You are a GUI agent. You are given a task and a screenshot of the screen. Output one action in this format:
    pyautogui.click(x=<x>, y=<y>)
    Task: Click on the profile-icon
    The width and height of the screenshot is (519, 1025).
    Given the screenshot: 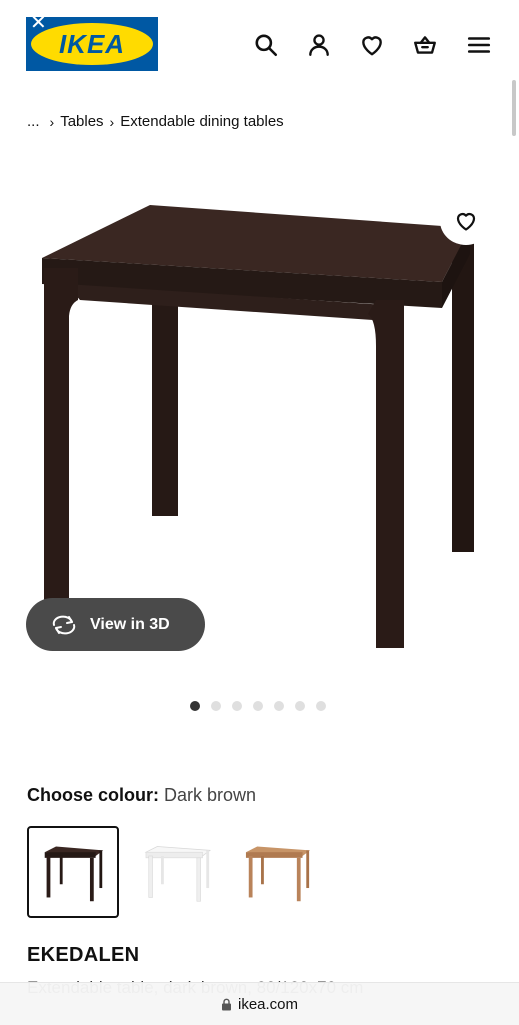 What is the action you would take?
    pyautogui.click(x=319, y=45)
    